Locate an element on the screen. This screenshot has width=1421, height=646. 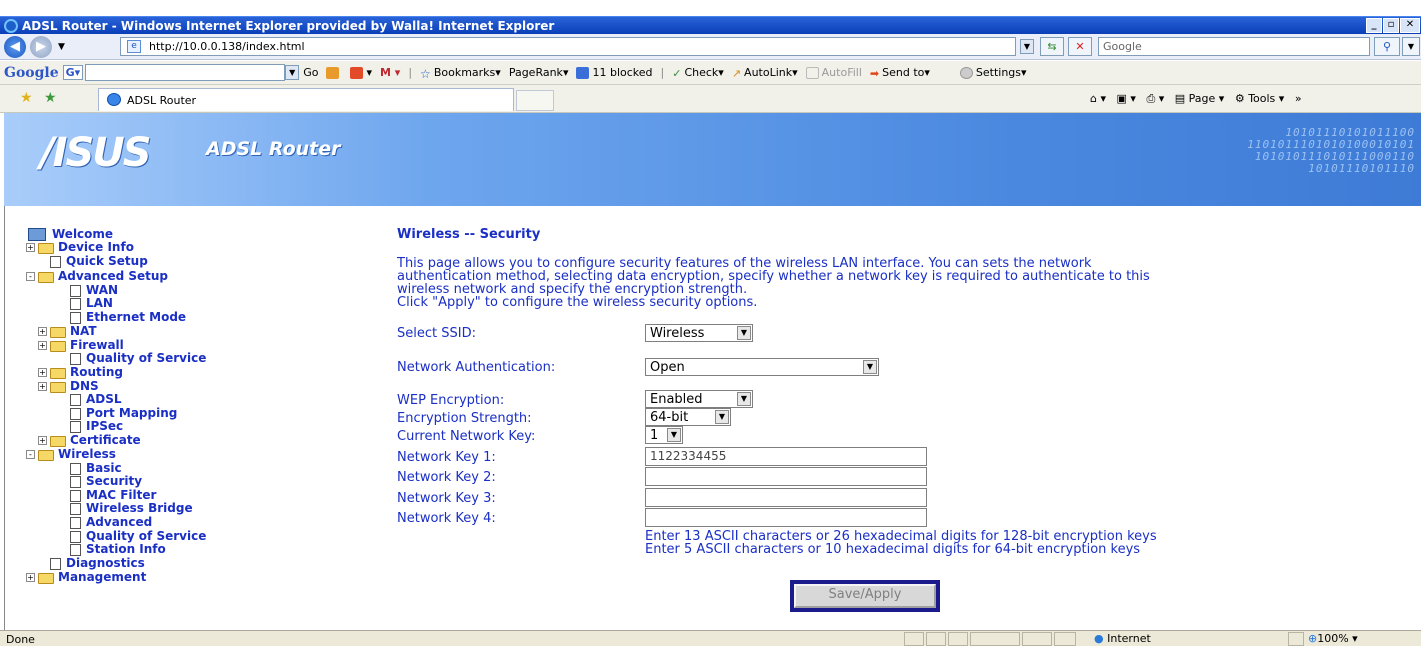
favorites-star-icon: ★ is located at coordinates (26, 98).